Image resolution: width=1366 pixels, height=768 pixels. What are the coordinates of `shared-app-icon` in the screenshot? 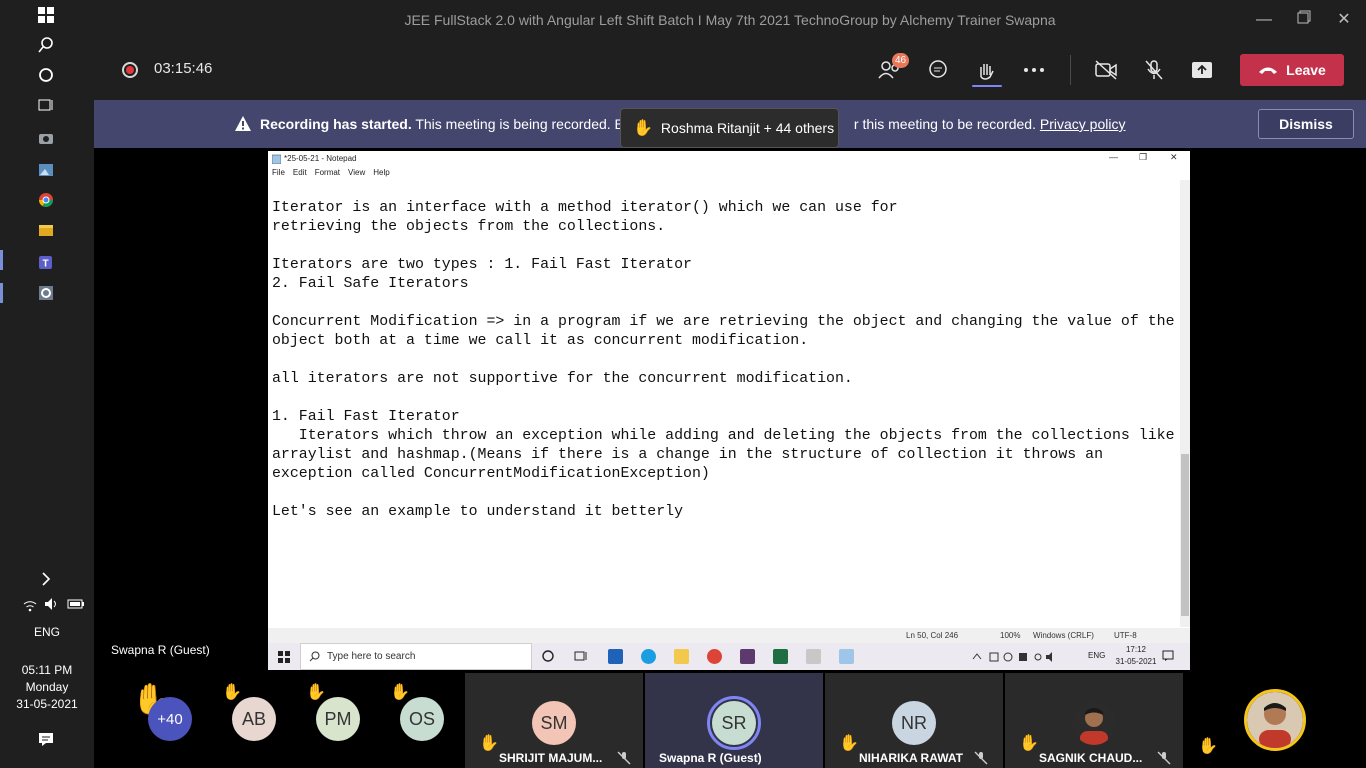 It's located at (747, 656).